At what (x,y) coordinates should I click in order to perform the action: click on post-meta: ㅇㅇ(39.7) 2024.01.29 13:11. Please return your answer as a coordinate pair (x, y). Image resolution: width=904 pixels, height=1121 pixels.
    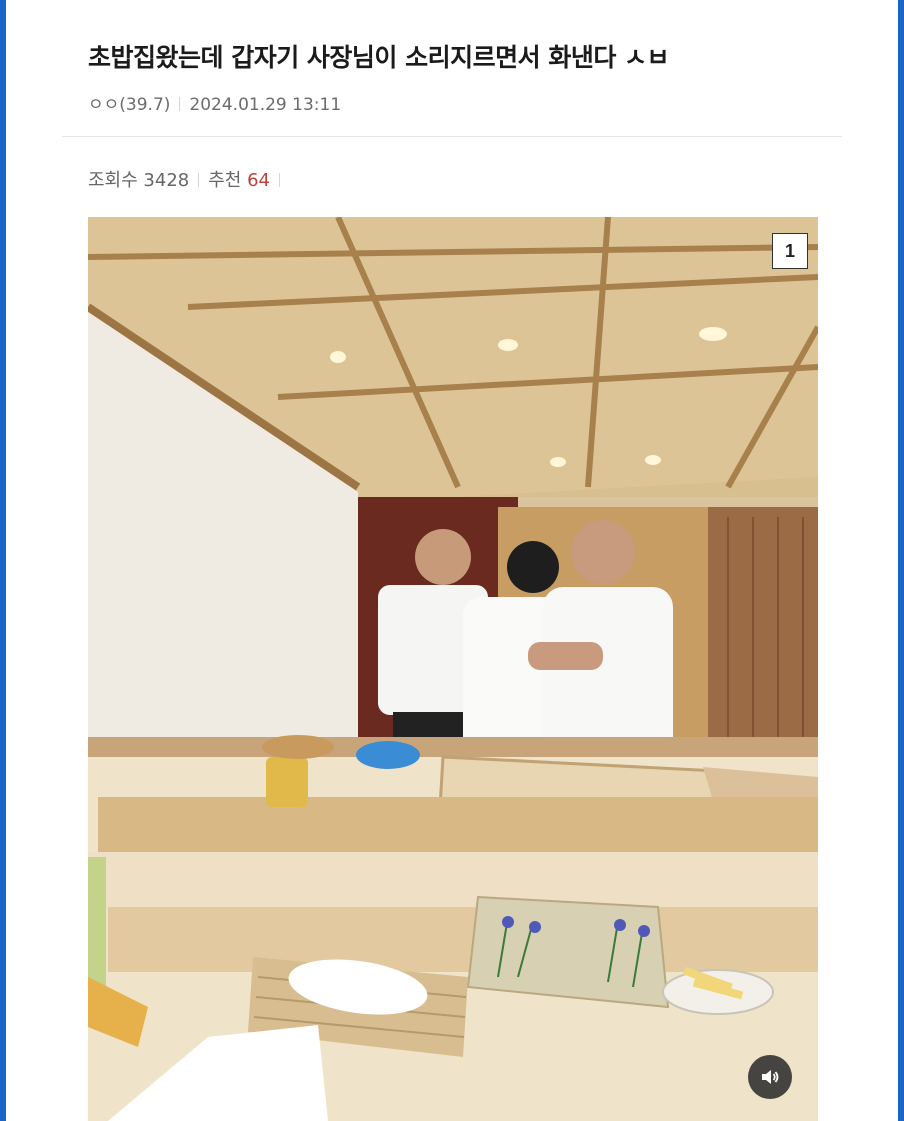
    Looking at the image, I should click on (214, 102).